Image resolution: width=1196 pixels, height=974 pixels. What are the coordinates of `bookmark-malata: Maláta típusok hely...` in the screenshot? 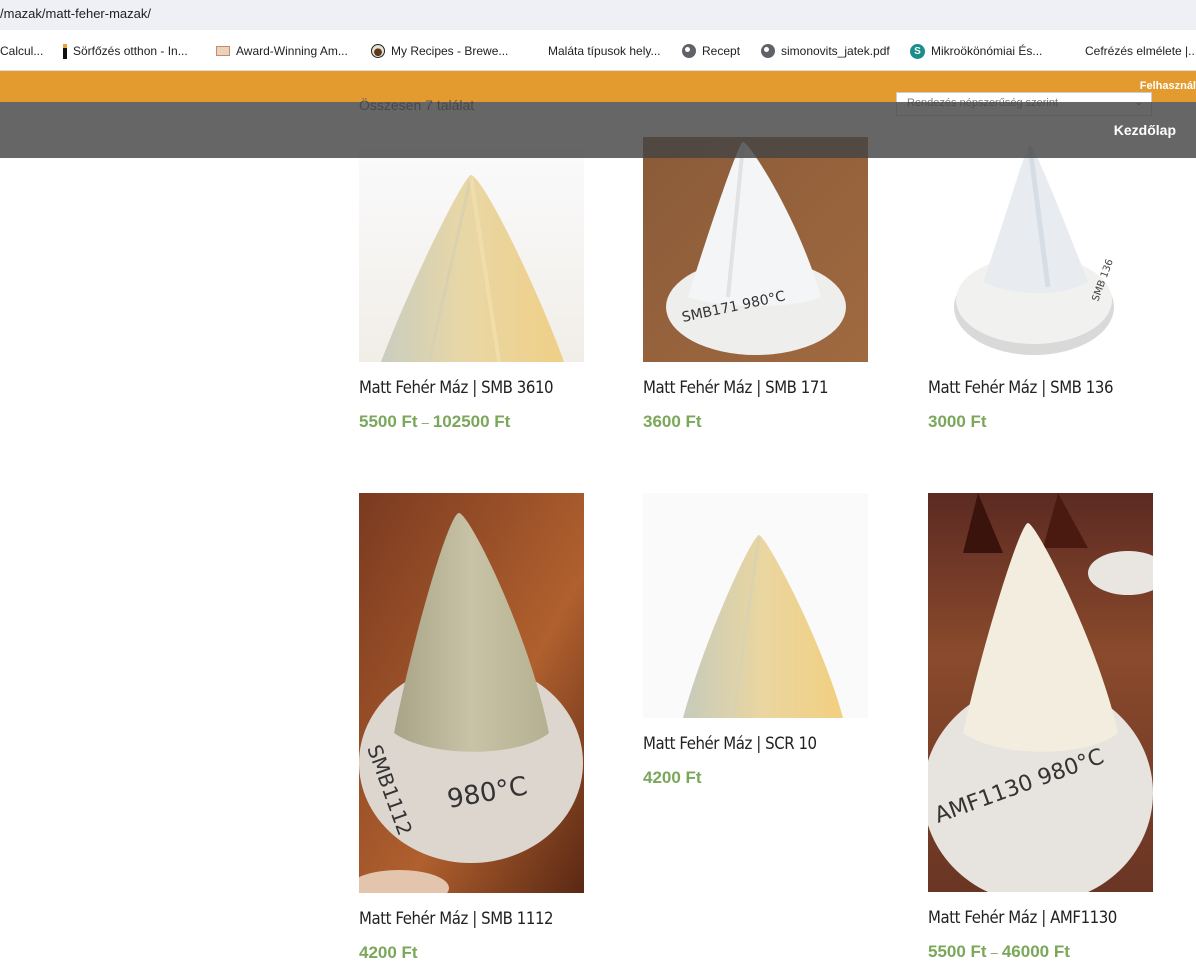 It's located at (604, 51).